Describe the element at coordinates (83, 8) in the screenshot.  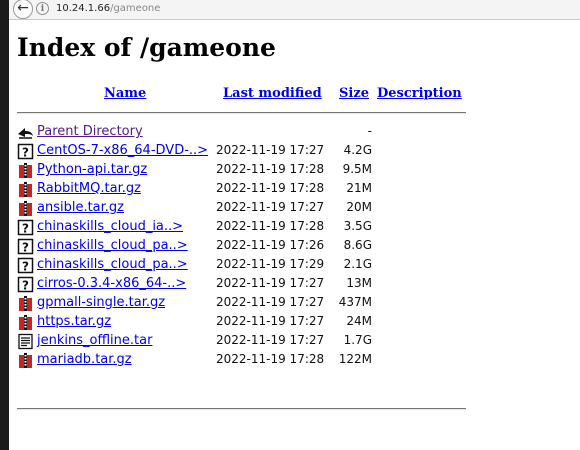
I see `url-host: 10.24.1.66` at that location.